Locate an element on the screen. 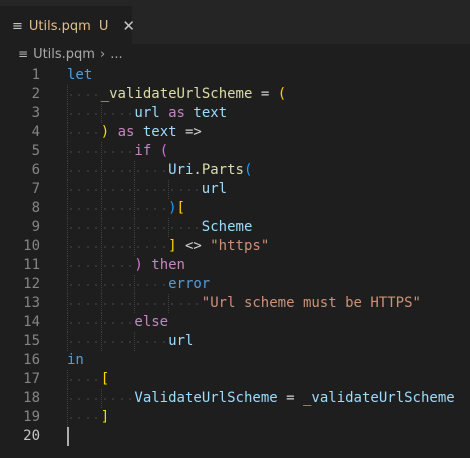 The height and width of the screenshot is (458, 470). code-text: in is located at coordinates (75, 360).